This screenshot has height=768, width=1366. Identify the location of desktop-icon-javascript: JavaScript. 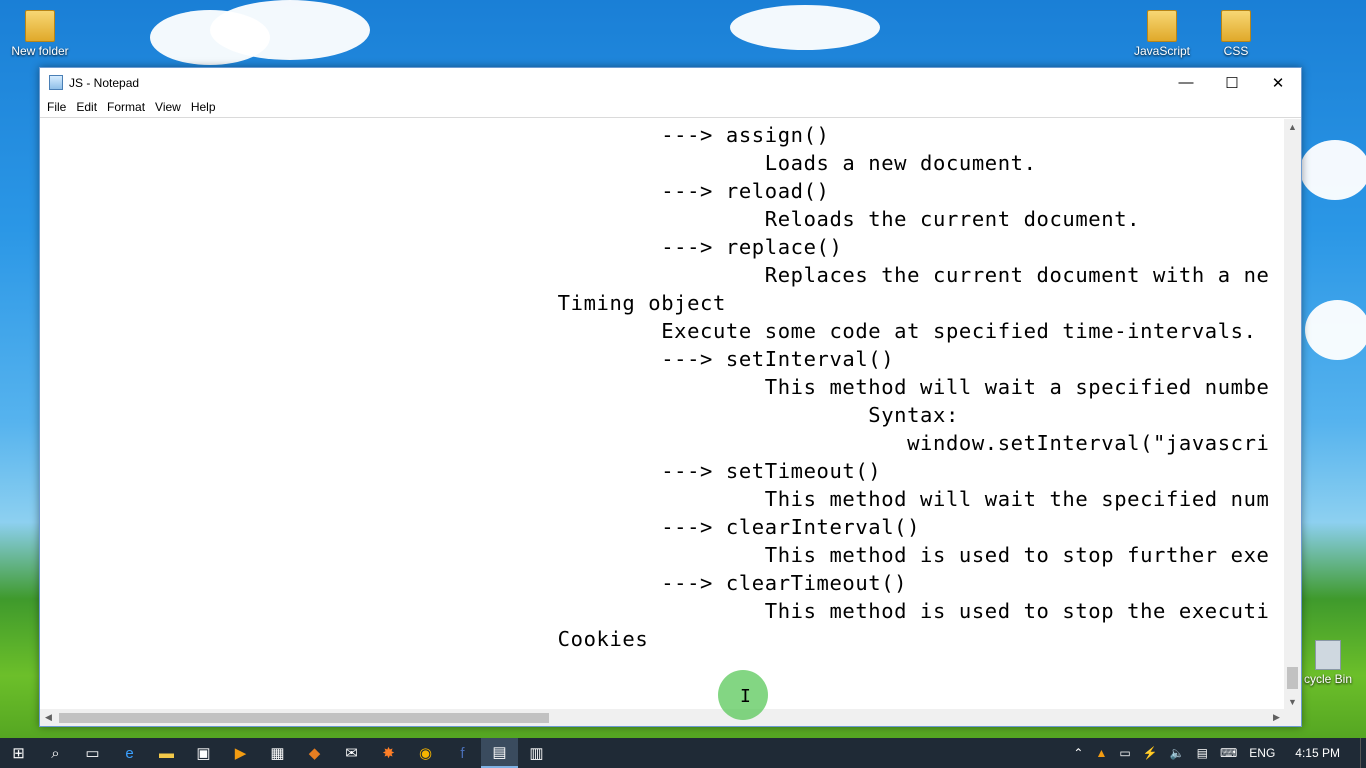
(1162, 34).